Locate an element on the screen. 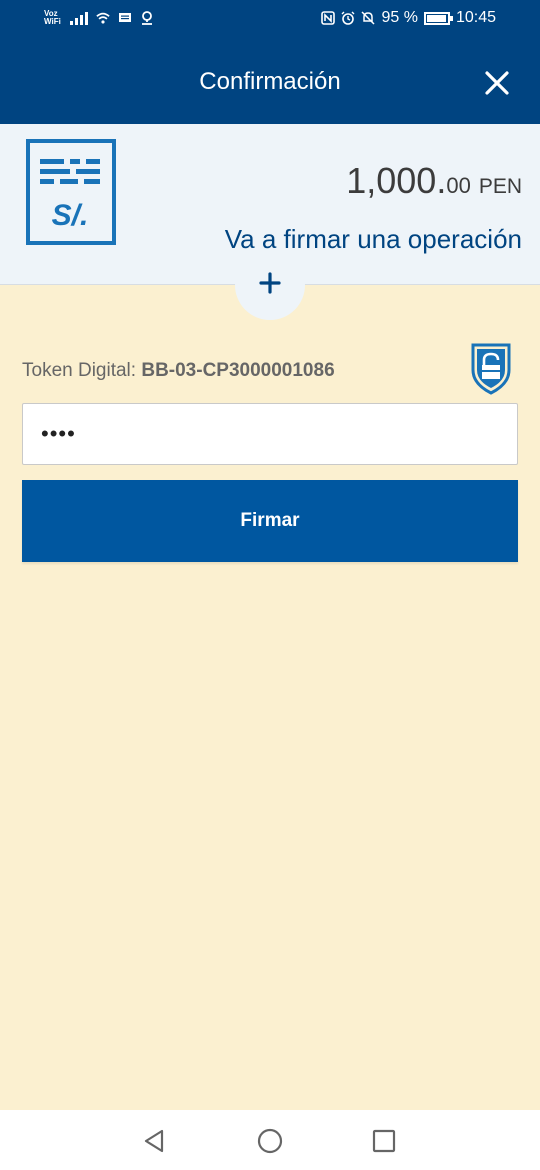 This screenshot has height=1170, width=540. battery-icon is located at coordinates (438, 18).